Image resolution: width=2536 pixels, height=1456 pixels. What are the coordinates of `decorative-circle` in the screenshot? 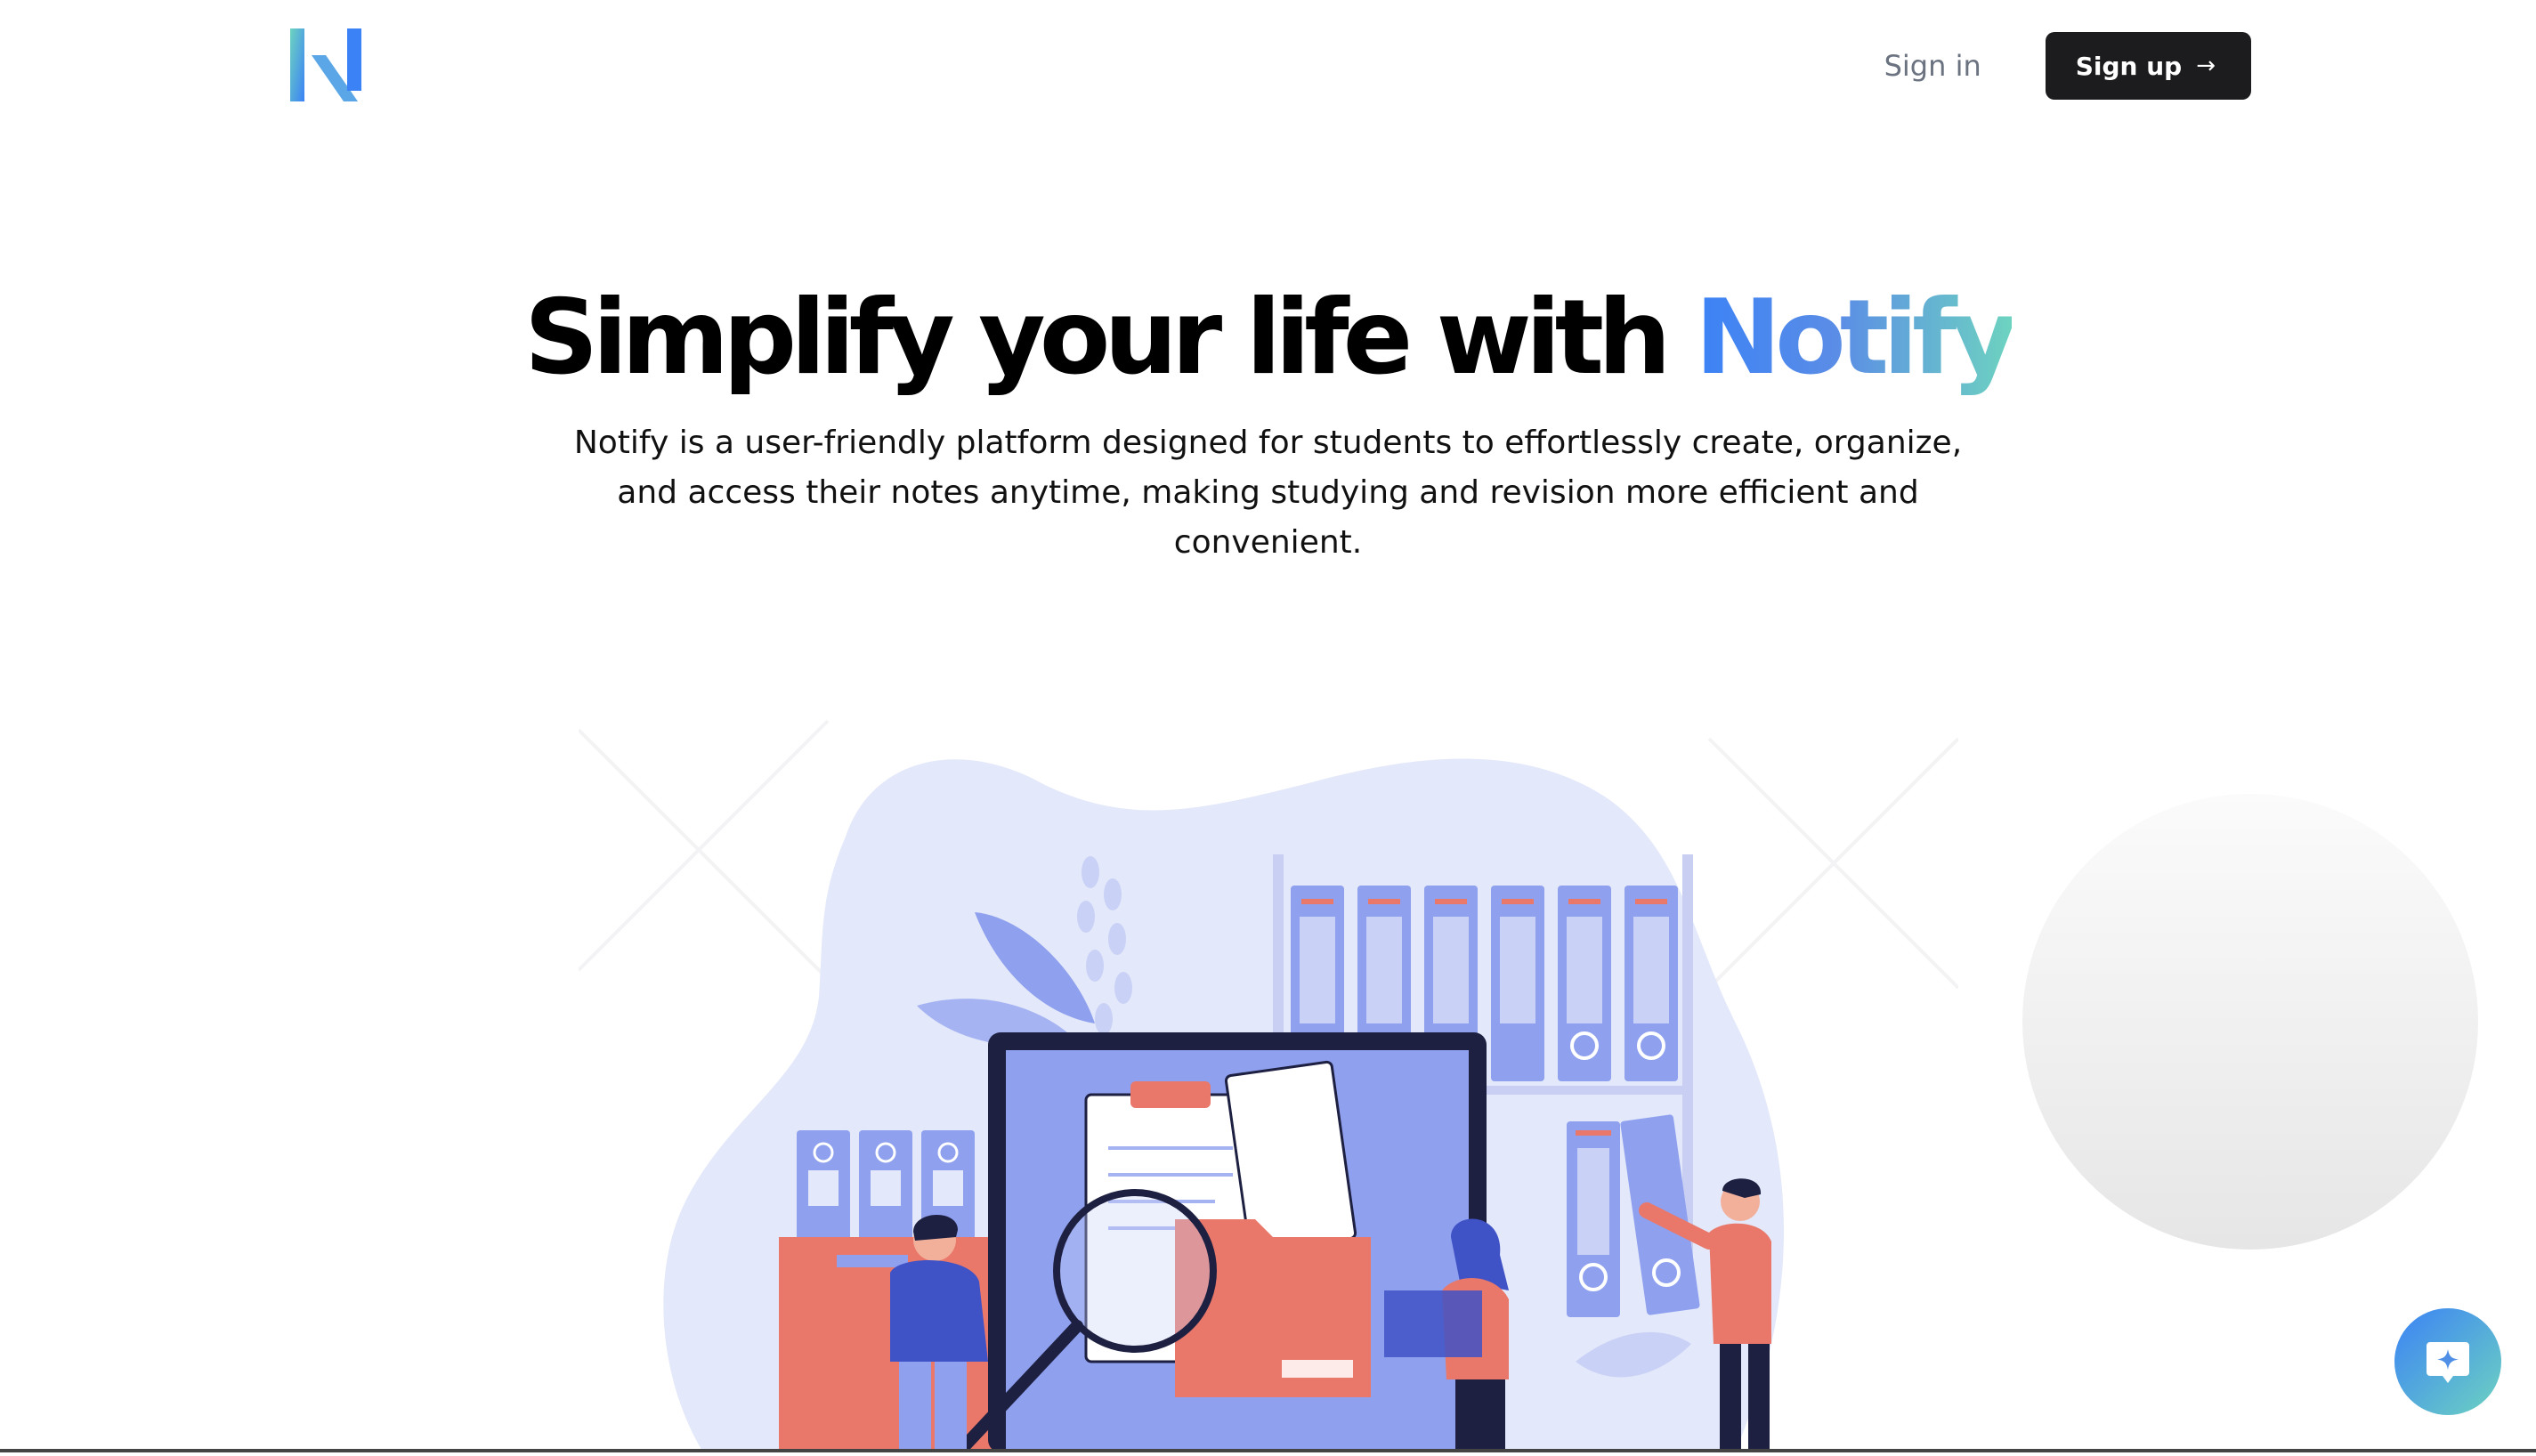 It's located at (2250, 1022).